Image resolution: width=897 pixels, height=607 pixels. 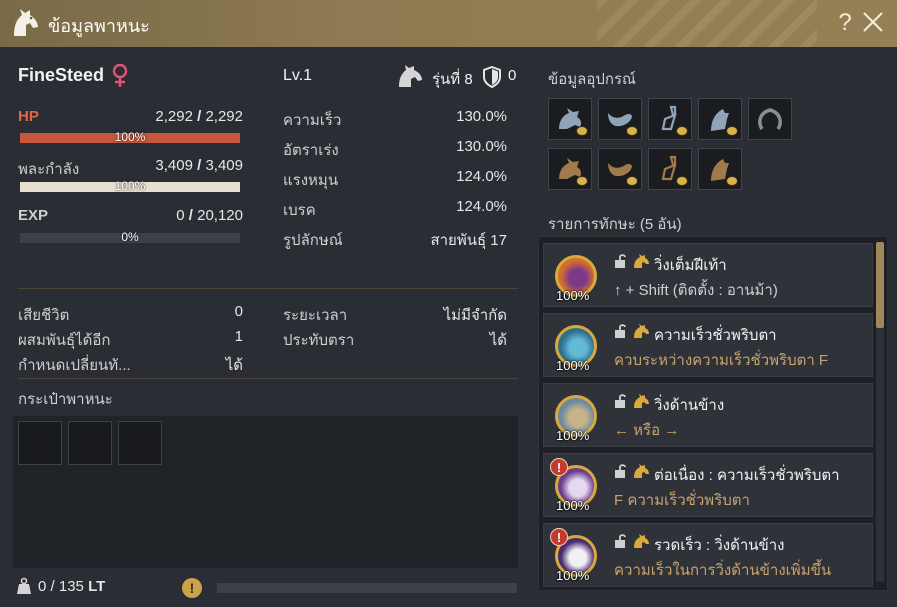 What do you see at coordinates (199, 165) in the screenshot?
I see `stamina-value: 3,409 / 3,409` at bounding box center [199, 165].